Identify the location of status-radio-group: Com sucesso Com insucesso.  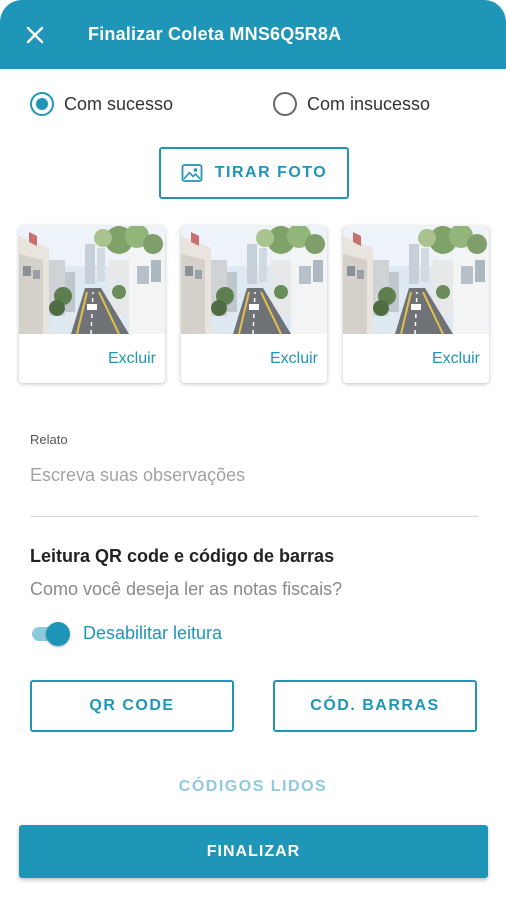
(255, 108).